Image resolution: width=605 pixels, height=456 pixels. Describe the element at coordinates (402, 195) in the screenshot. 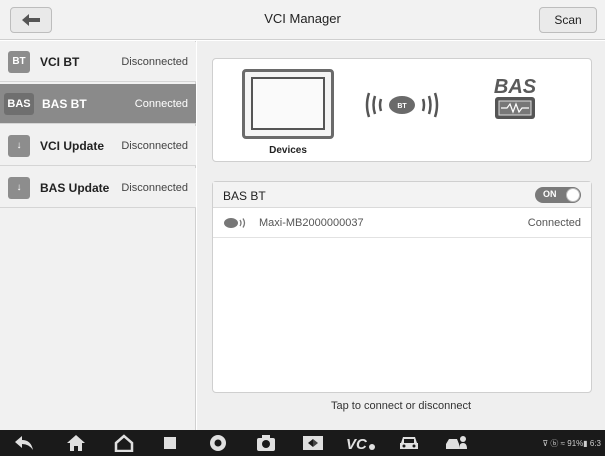

I see `bluetooth-panel-header: BAS BT ON` at that location.